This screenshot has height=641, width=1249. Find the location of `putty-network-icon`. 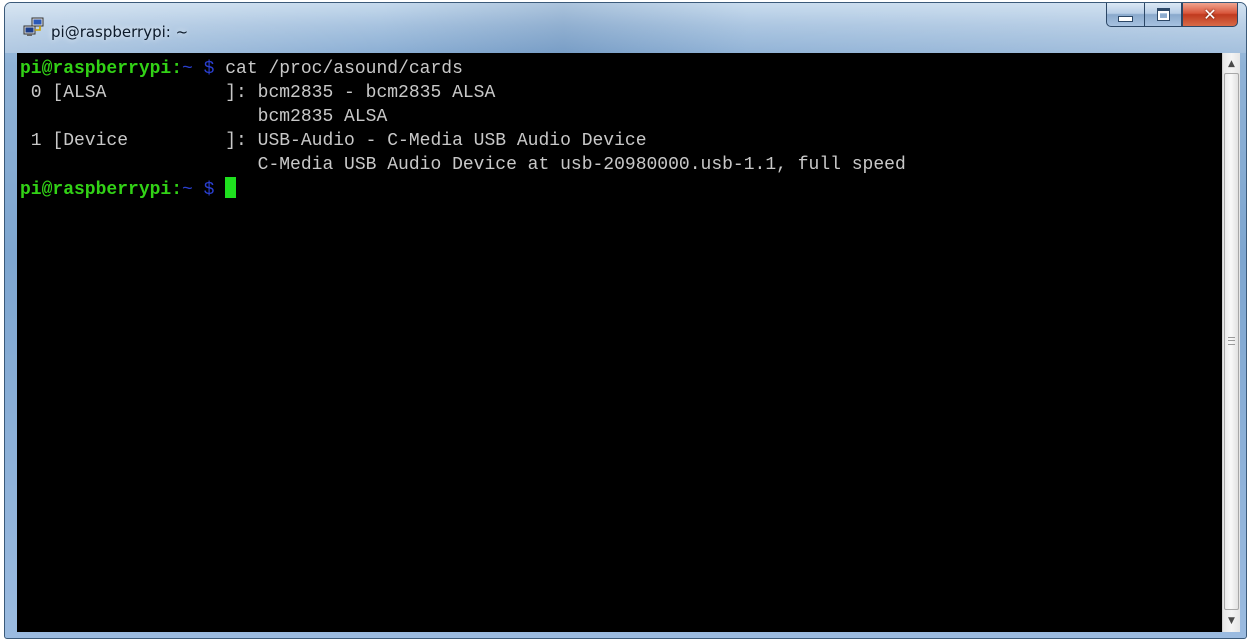

putty-network-icon is located at coordinates (34, 27).